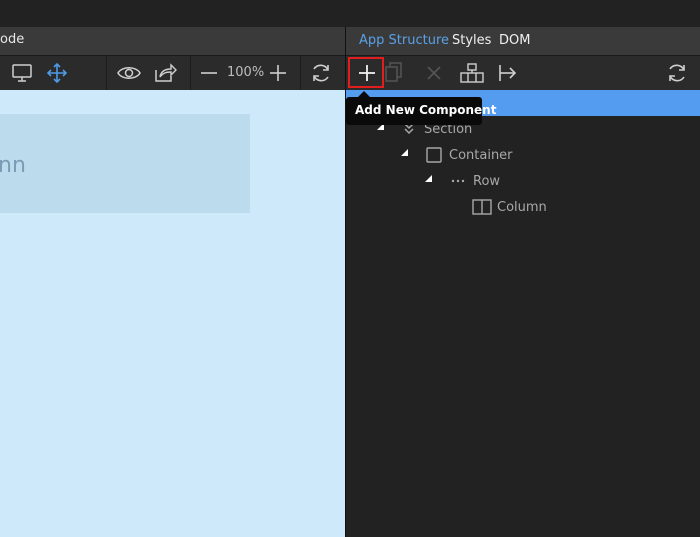  What do you see at coordinates (129, 73) in the screenshot?
I see `eye-icon` at bounding box center [129, 73].